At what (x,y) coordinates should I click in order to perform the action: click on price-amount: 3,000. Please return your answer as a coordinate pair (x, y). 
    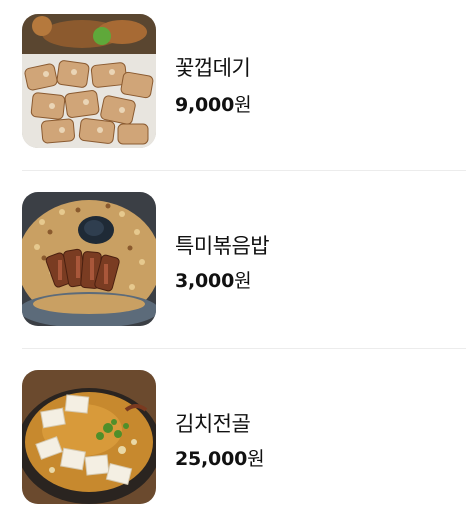
    Looking at the image, I should click on (205, 281).